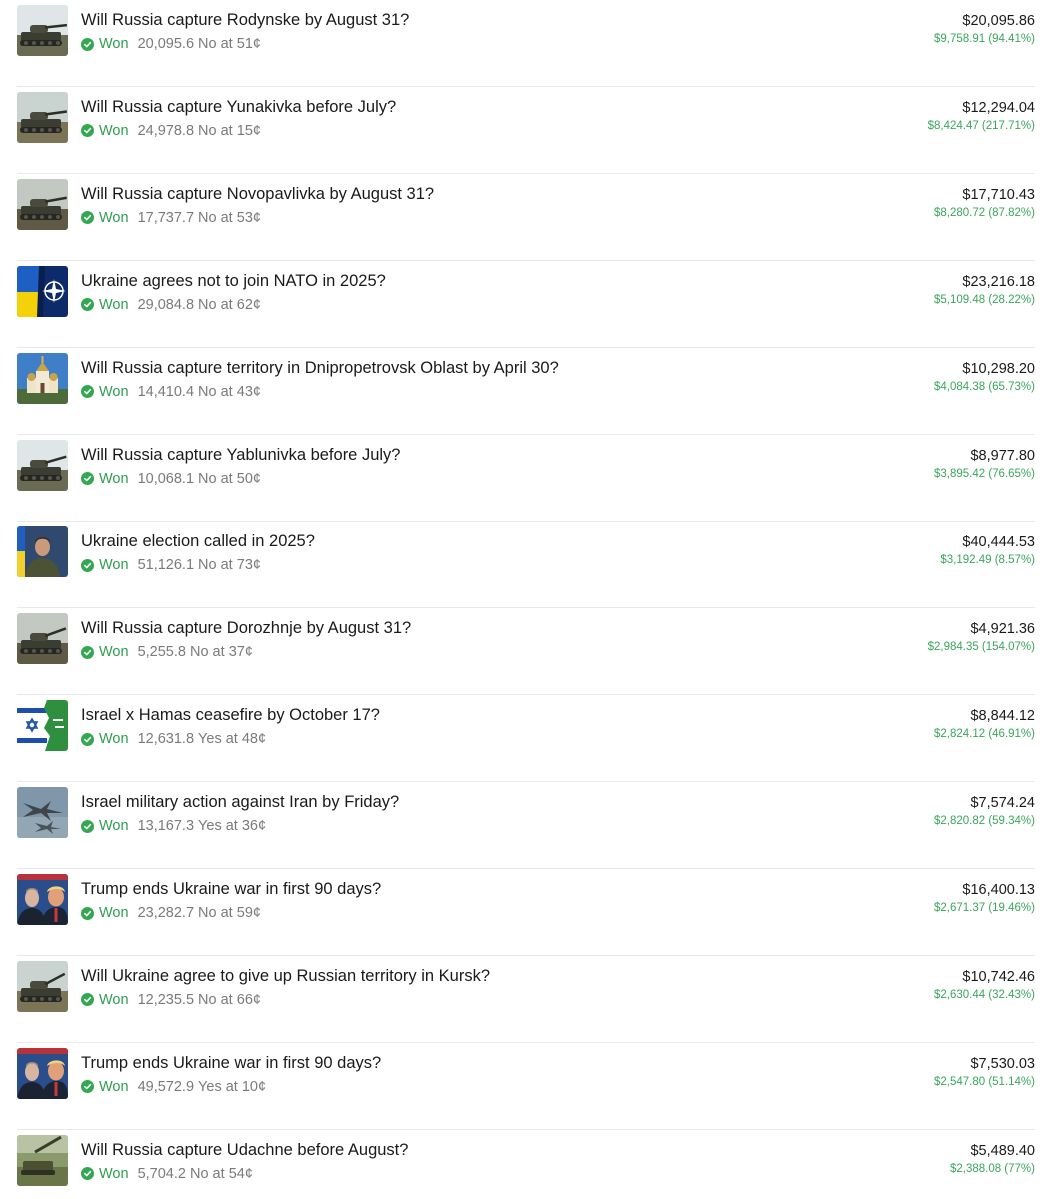 The height and width of the screenshot is (1199, 1052). I want to click on avg-price: 37¢, so click(240, 652).